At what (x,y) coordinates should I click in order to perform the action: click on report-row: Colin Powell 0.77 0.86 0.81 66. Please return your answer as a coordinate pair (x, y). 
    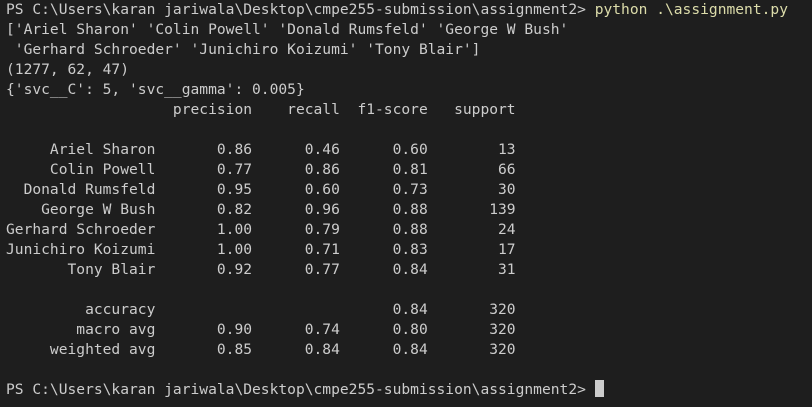
    Looking at the image, I should click on (261, 169).